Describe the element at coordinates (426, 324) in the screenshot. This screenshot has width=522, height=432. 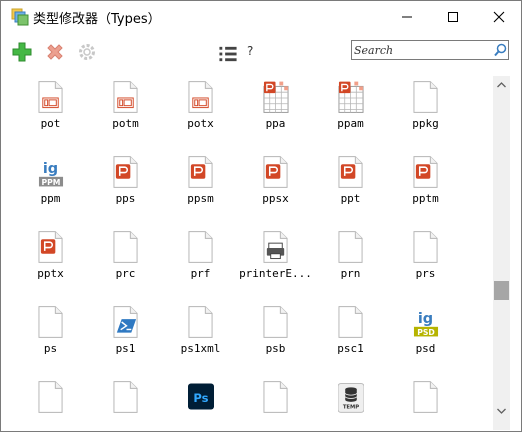
I see `psd-image-icon: igPSD` at that location.